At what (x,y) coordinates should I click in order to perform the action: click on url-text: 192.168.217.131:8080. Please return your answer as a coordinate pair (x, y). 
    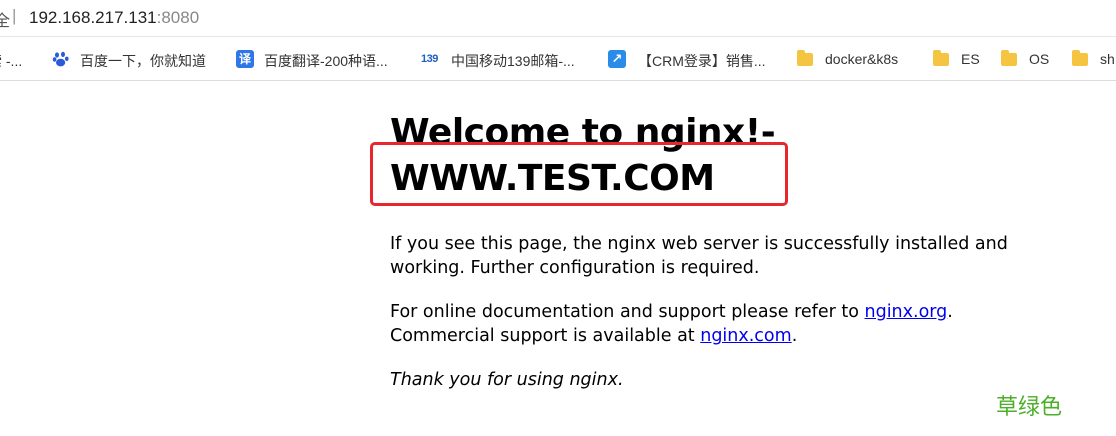
    Looking at the image, I should click on (114, 18).